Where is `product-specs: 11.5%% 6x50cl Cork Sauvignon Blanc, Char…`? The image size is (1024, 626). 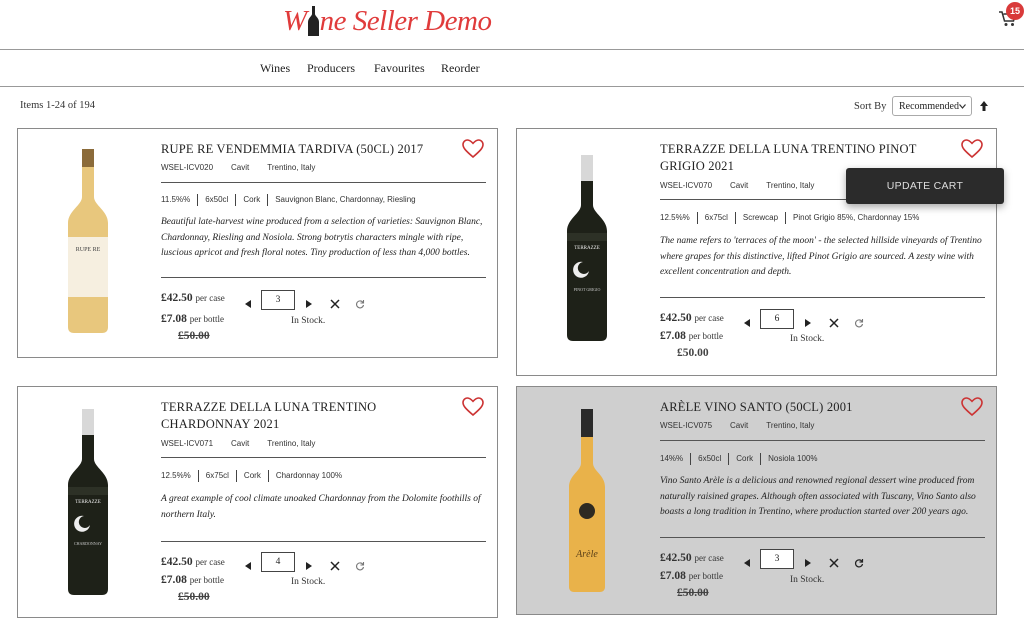 product-specs: 11.5%% 6x50cl Cork Sauvignon Blanc, Char… is located at coordinates (292, 200).